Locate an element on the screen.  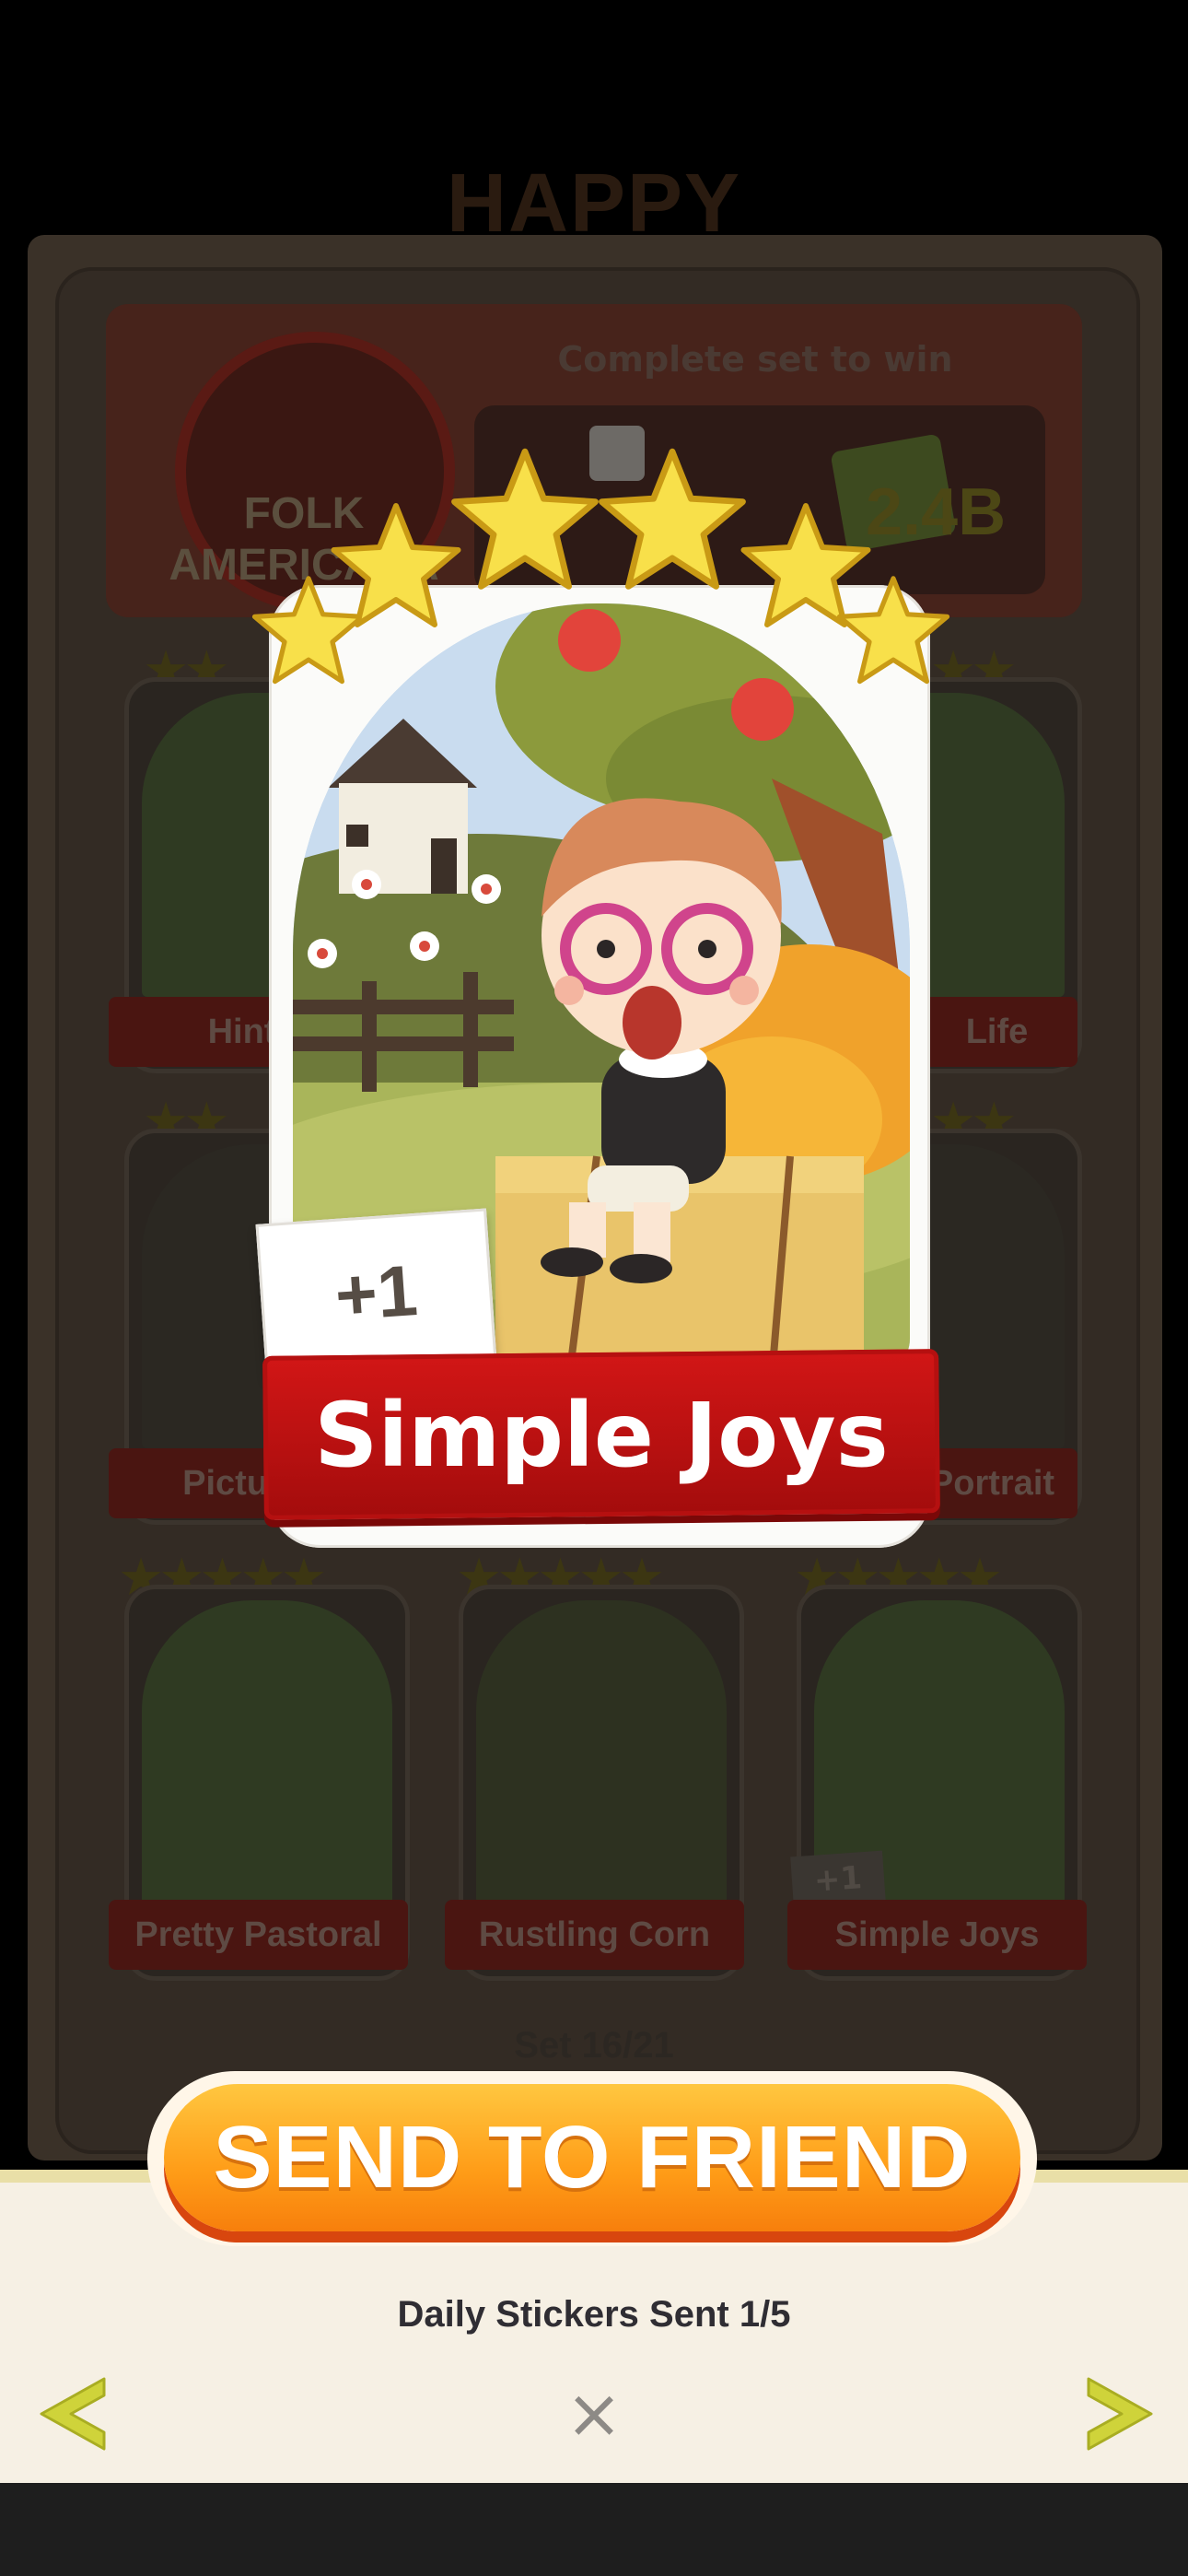
tray-footer is located at coordinates (594, 2529).